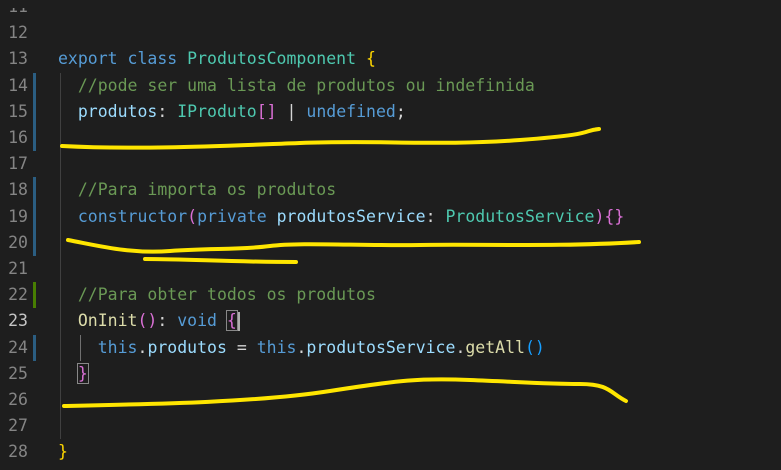  I want to click on line-number: 18, so click(18, 190).